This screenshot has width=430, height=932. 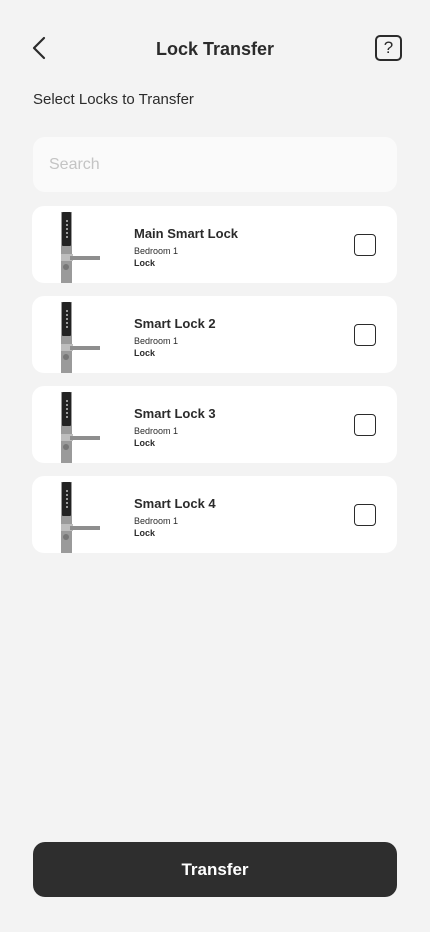 I want to click on question-mark-icon: ?, so click(x=388, y=47).